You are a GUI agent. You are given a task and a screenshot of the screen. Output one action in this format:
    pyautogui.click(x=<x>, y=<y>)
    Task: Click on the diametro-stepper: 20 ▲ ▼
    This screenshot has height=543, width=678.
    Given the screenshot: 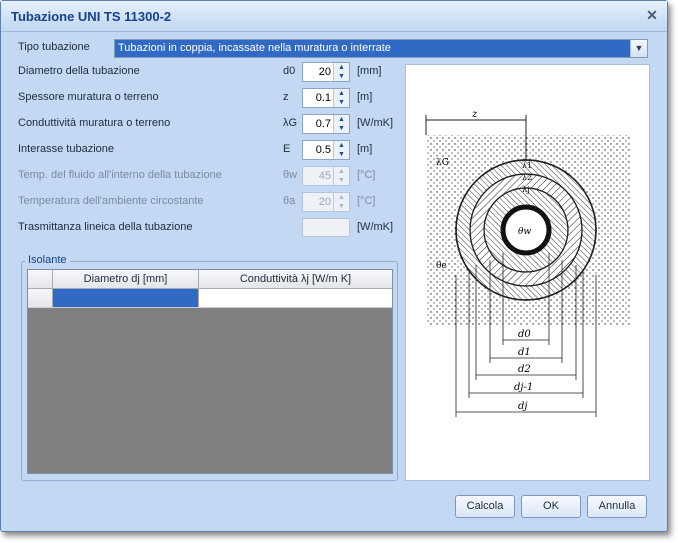 What is the action you would take?
    pyautogui.click(x=326, y=72)
    